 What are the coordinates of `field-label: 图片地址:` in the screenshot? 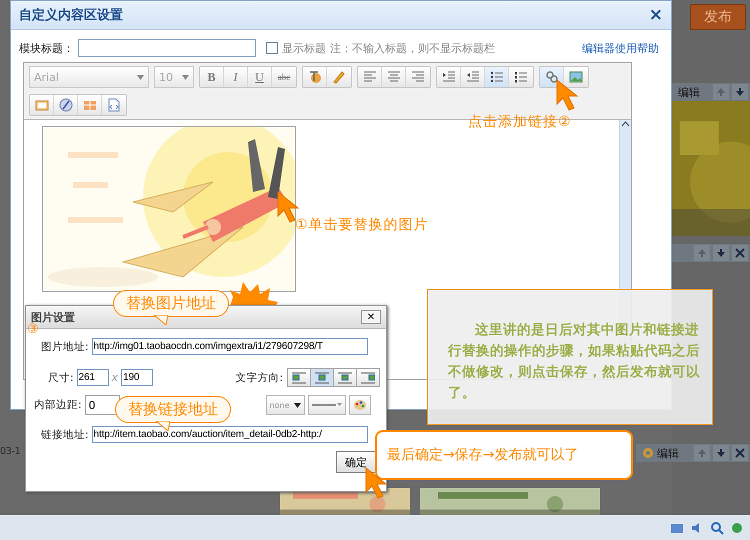 It's located at (65, 347).